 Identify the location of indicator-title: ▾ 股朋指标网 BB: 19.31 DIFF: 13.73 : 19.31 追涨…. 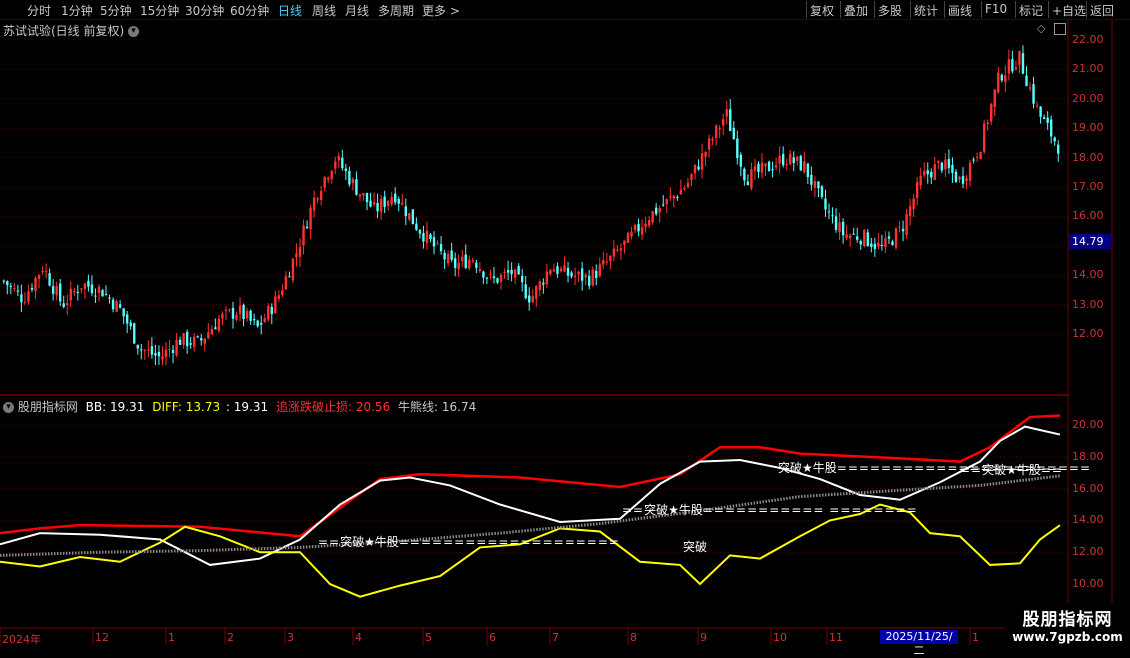
(239, 406).